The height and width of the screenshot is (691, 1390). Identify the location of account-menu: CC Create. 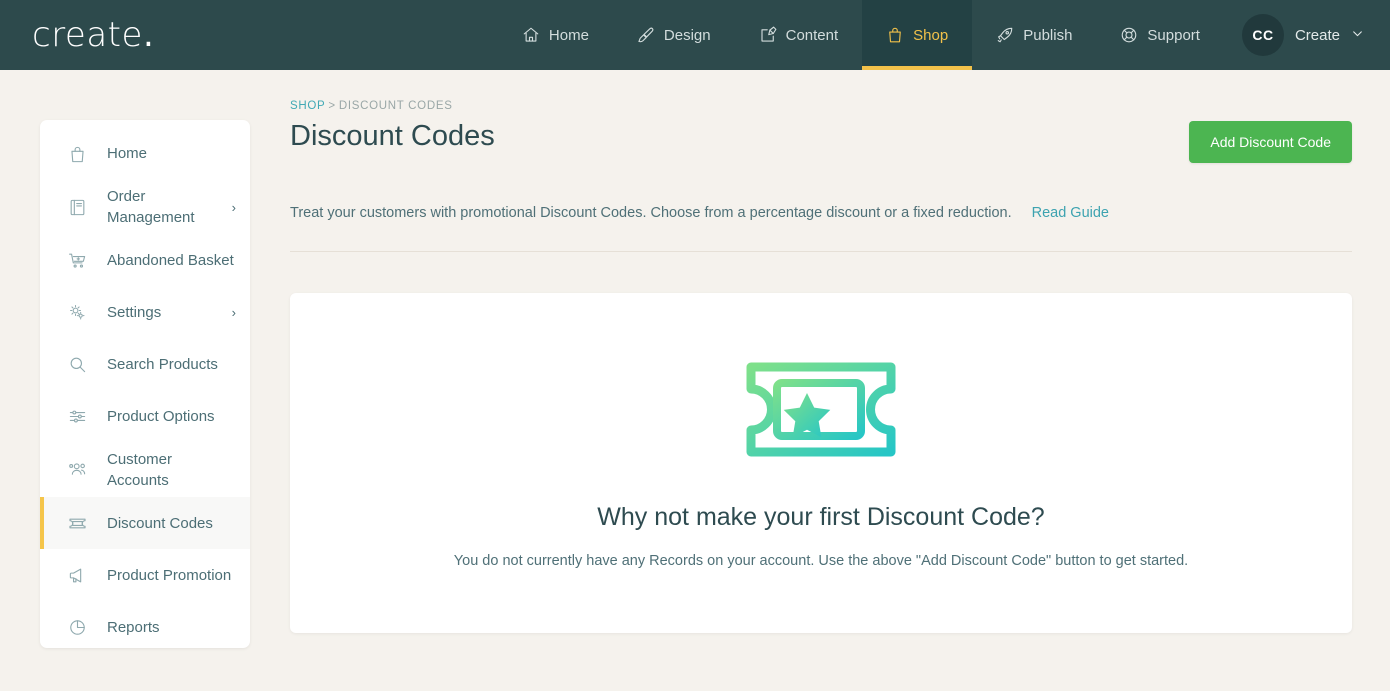
(1307, 35).